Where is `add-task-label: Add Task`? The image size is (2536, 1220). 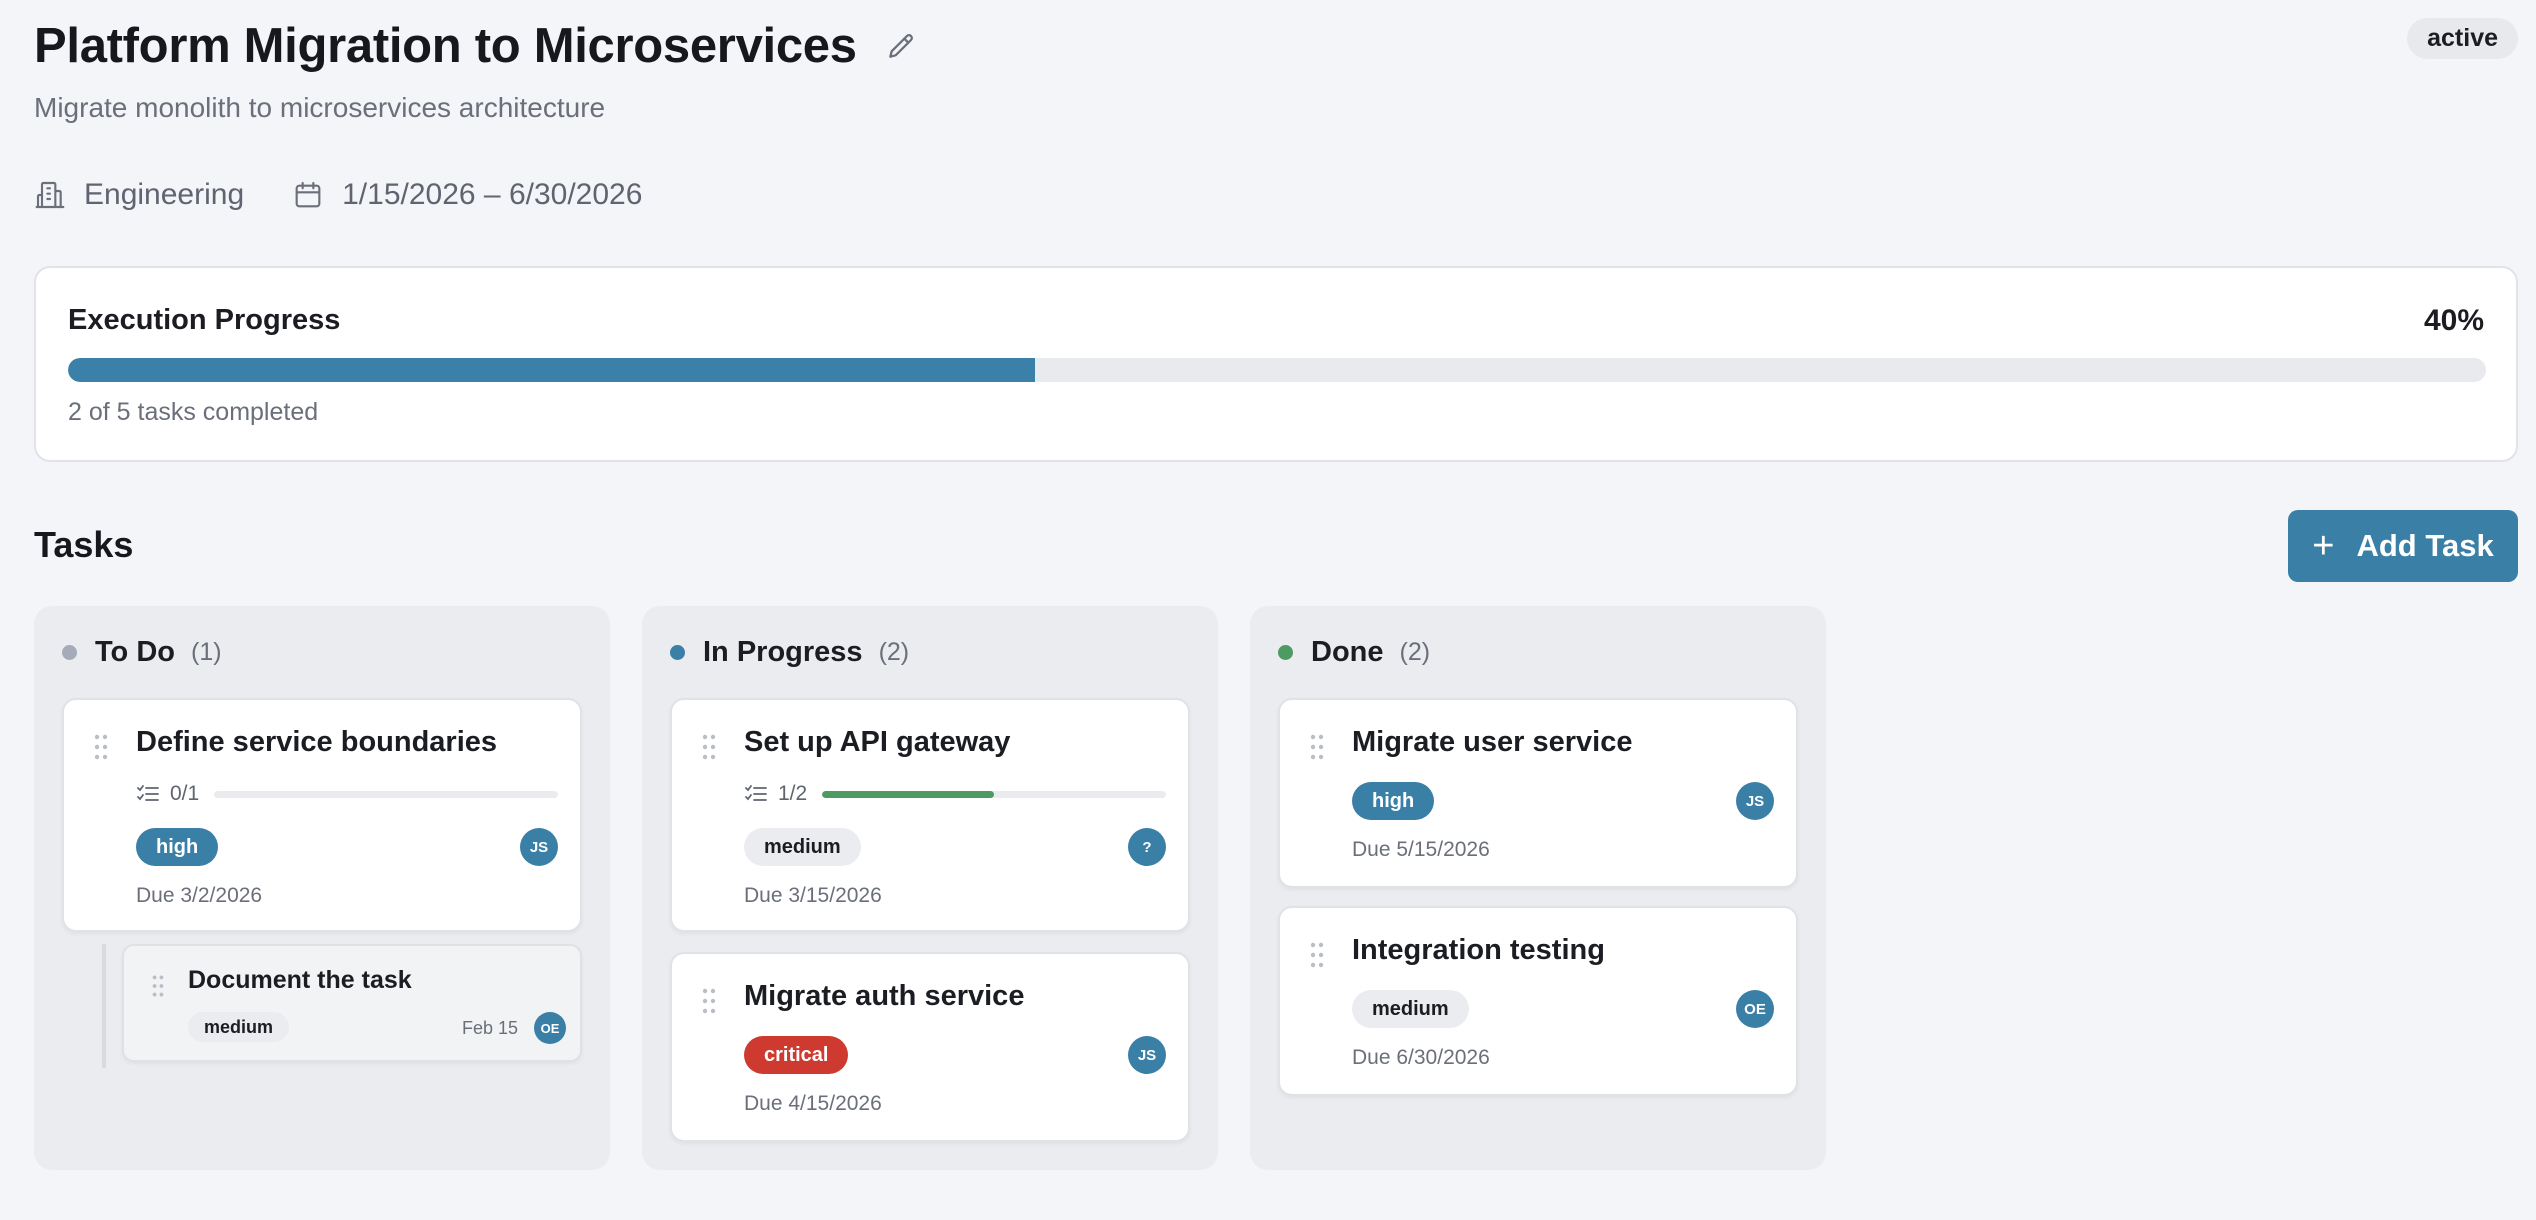 add-task-label: Add Task is located at coordinates (2425, 545).